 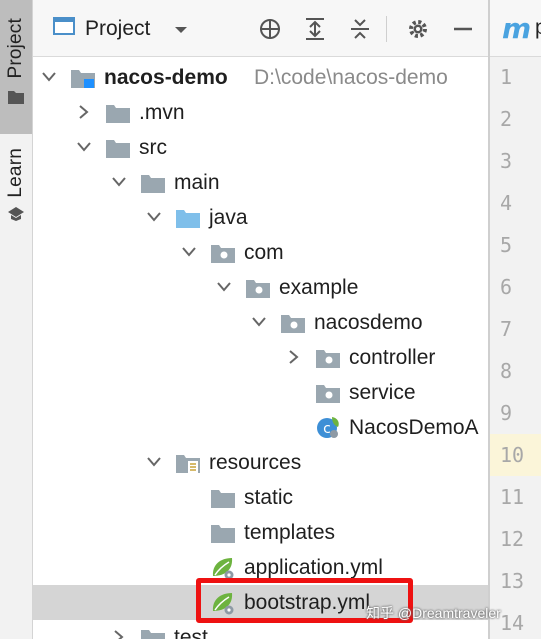 I want to click on source-folder-icon, so click(x=188, y=218).